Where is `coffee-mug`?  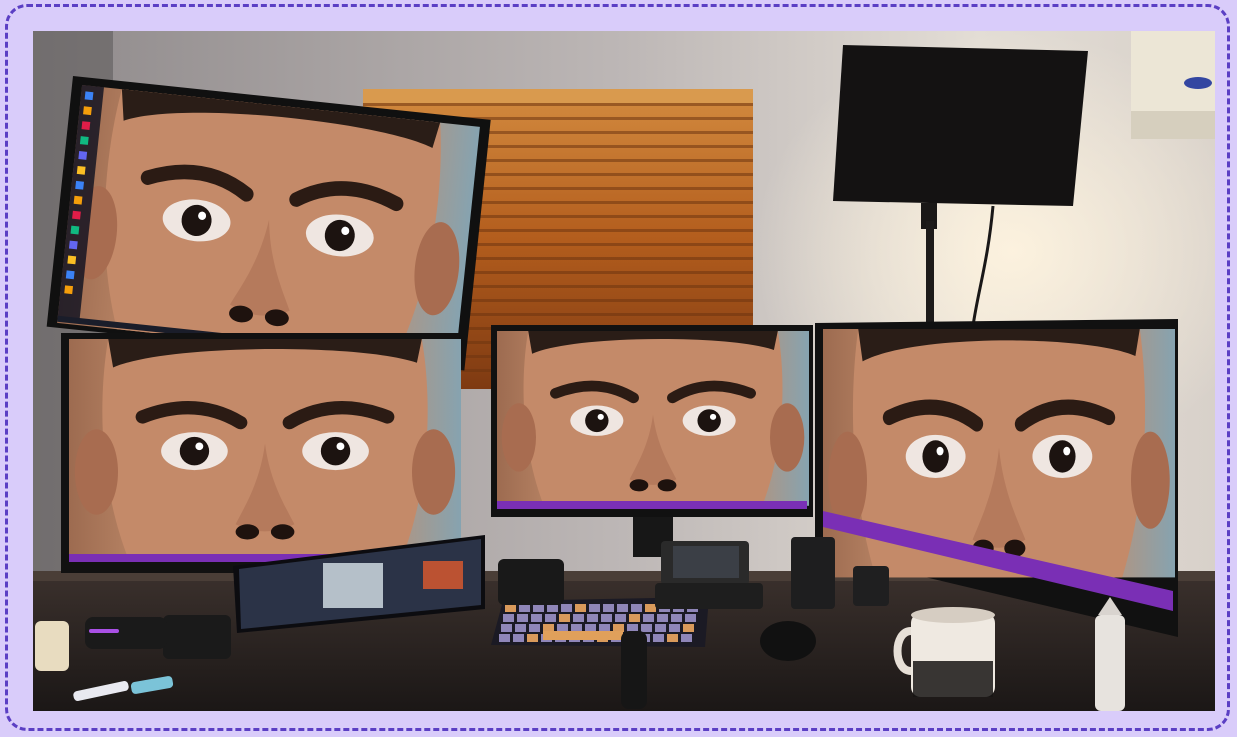 coffee-mug is located at coordinates (944, 652).